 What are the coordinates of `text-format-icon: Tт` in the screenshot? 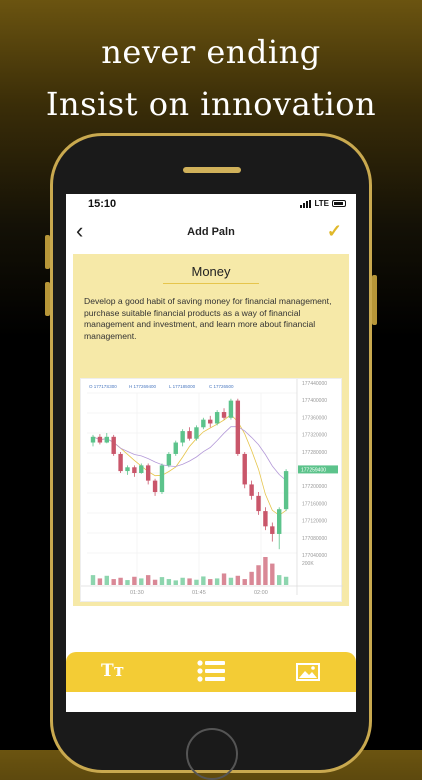 It's located at (112, 671).